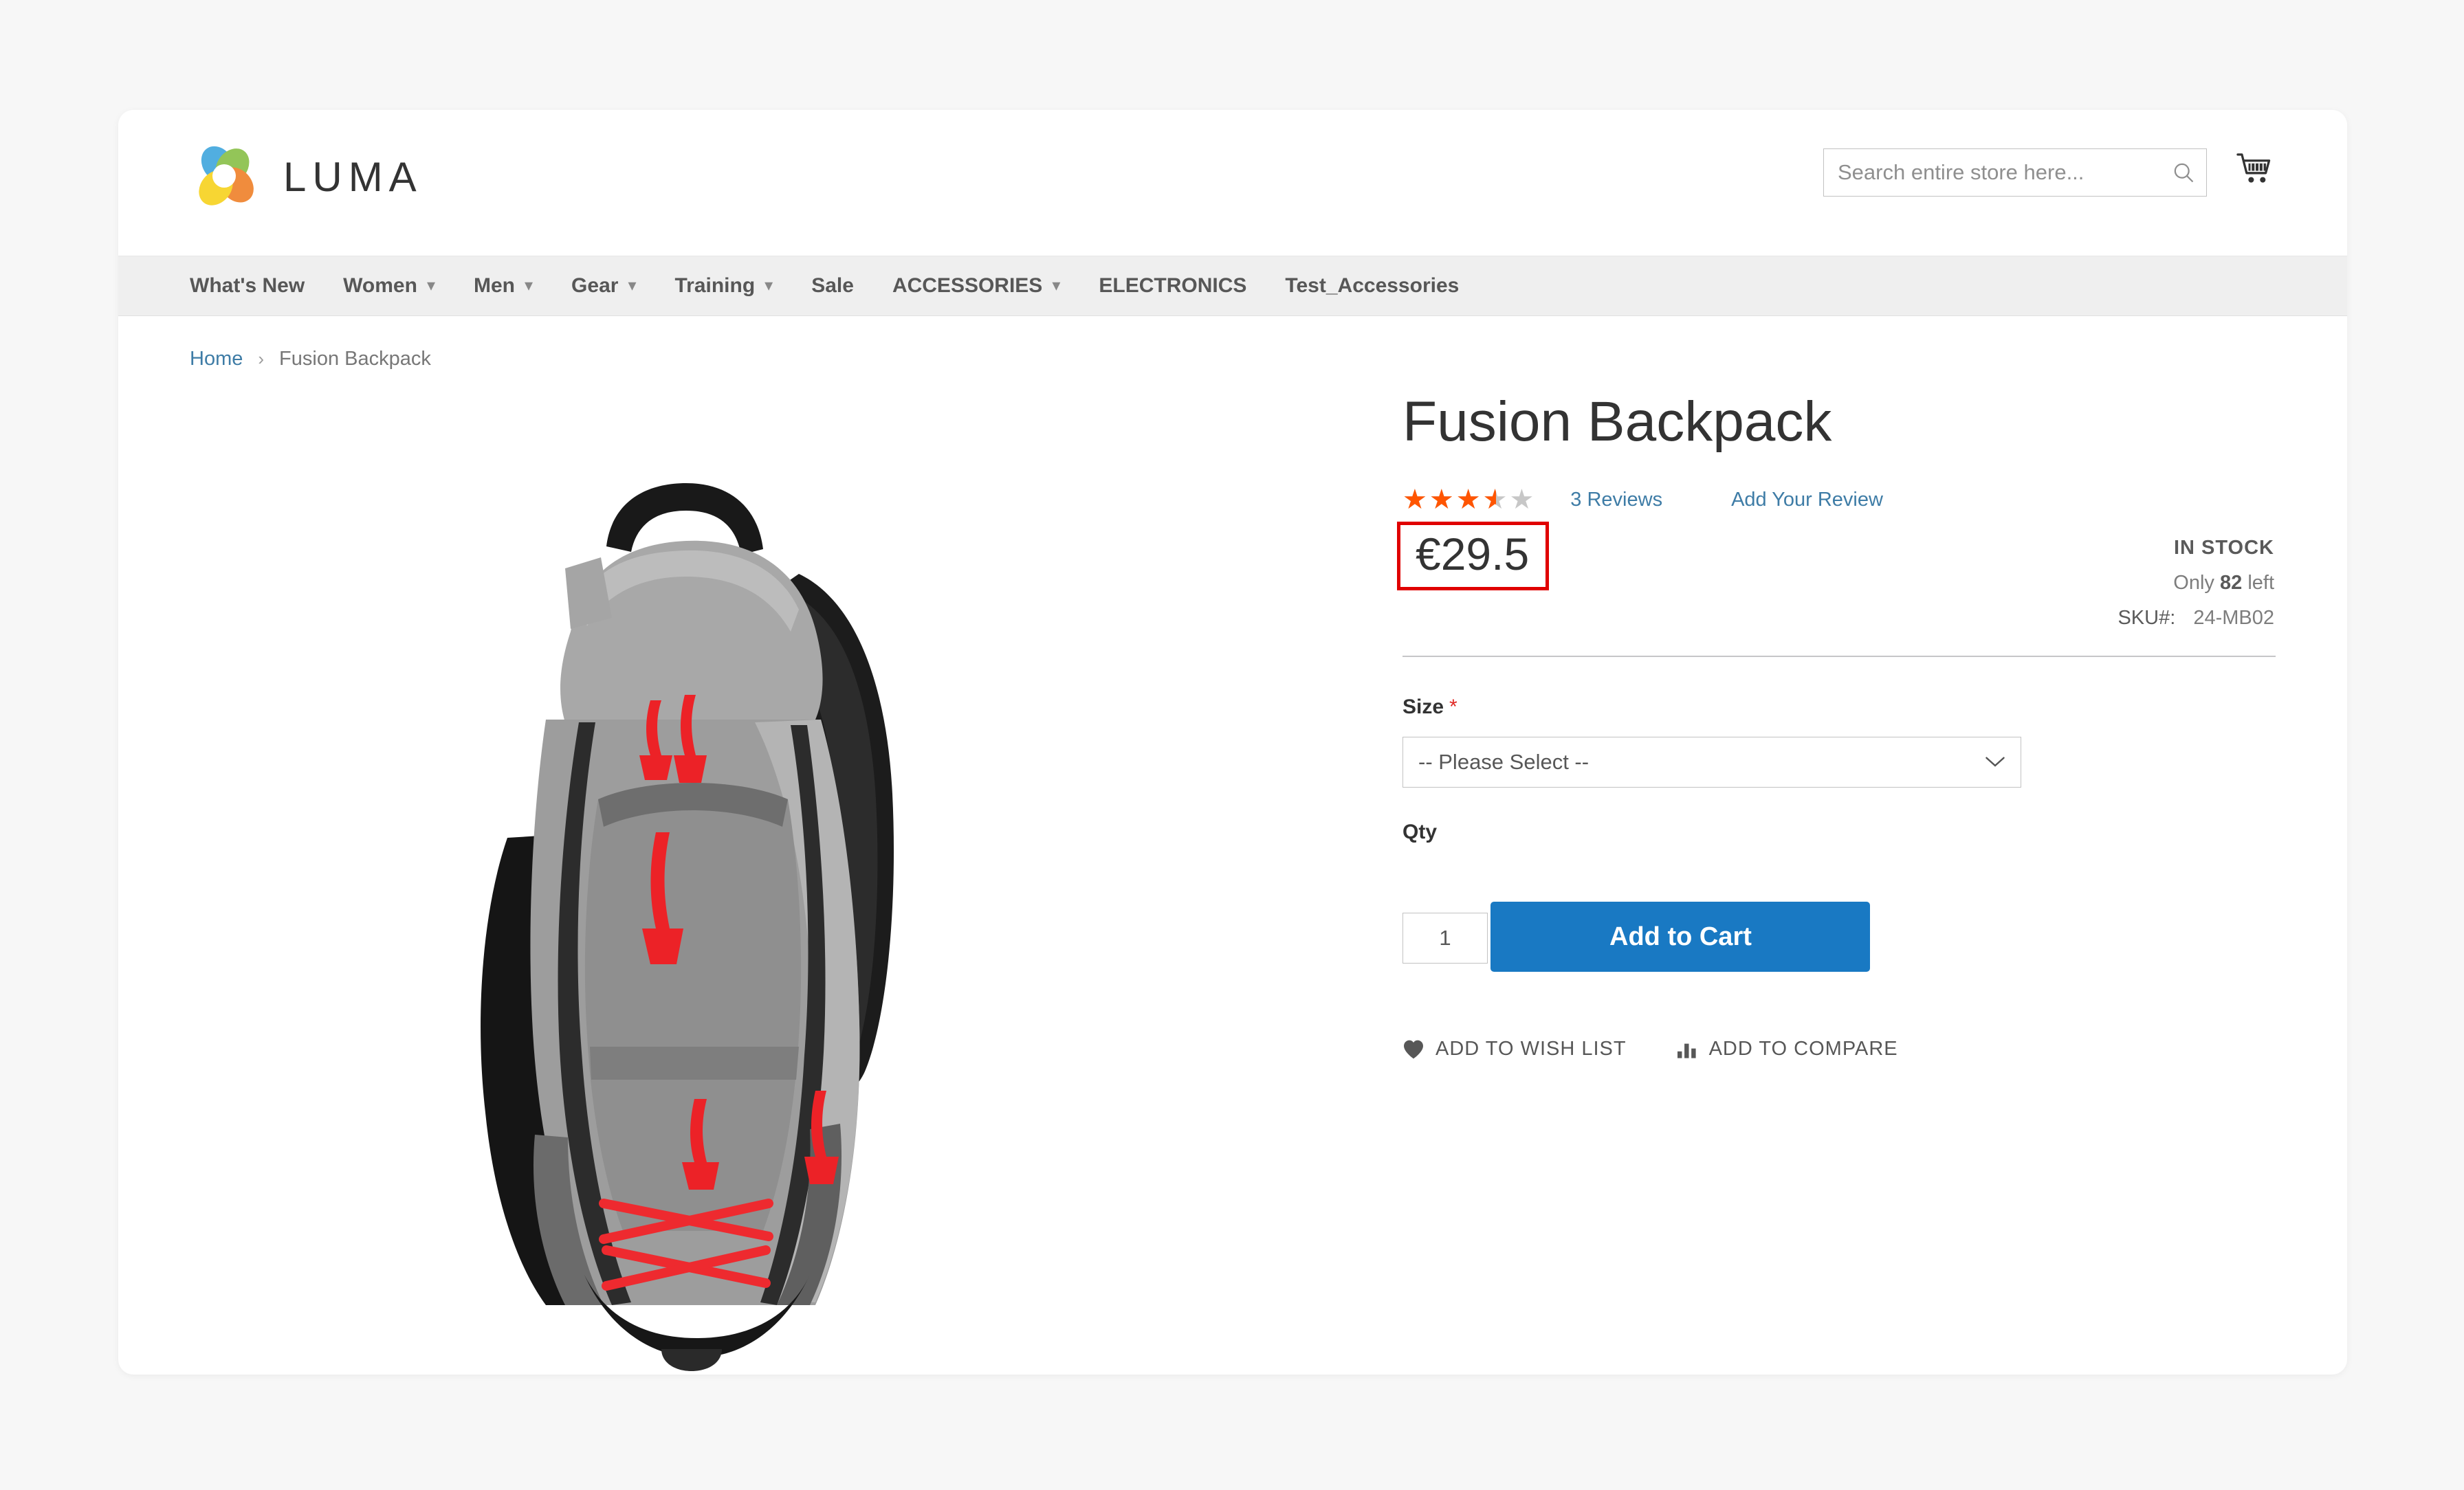 The width and height of the screenshot is (2464, 1490). Describe the element at coordinates (2231, 583) in the screenshot. I see `stock-count: 82` at that location.